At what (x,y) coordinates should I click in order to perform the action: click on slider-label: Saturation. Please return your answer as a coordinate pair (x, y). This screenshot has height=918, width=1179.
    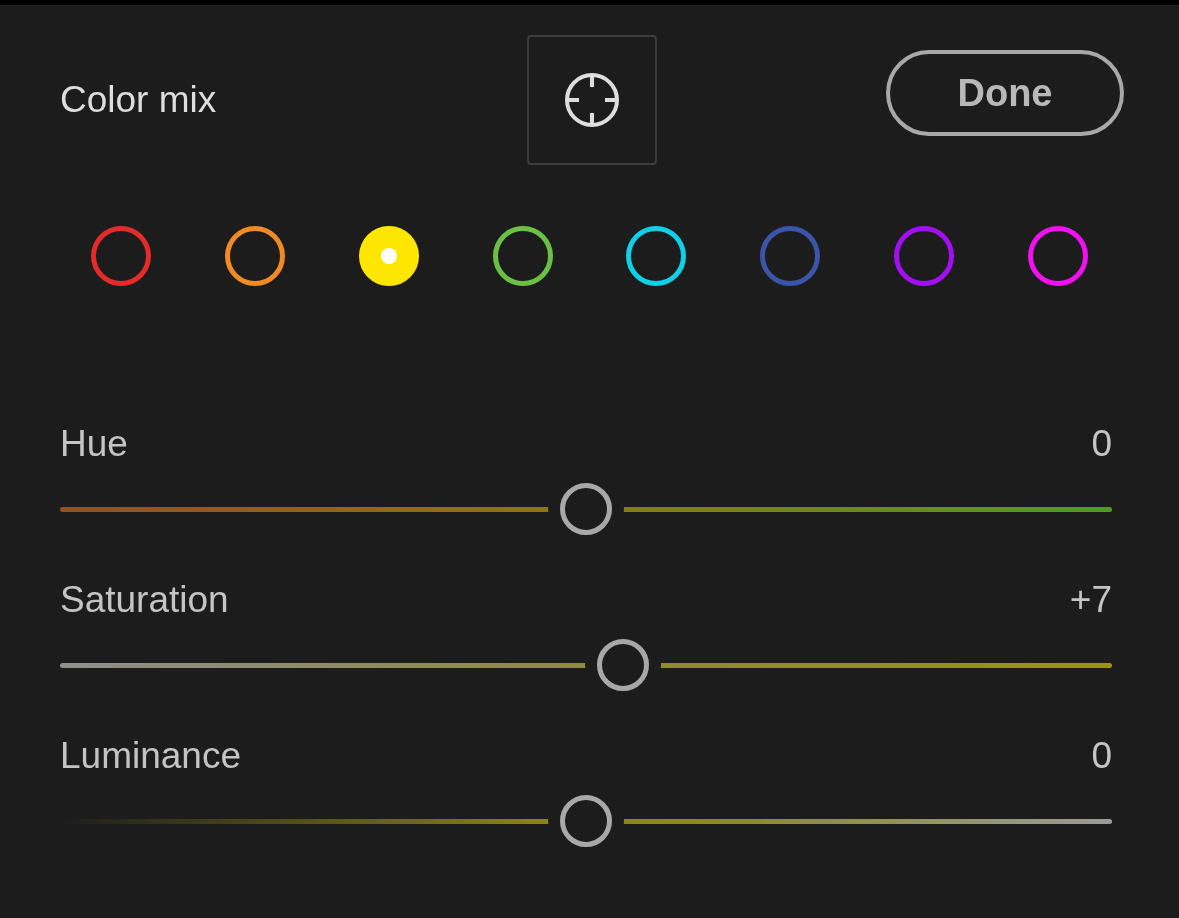
    Looking at the image, I should click on (144, 600).